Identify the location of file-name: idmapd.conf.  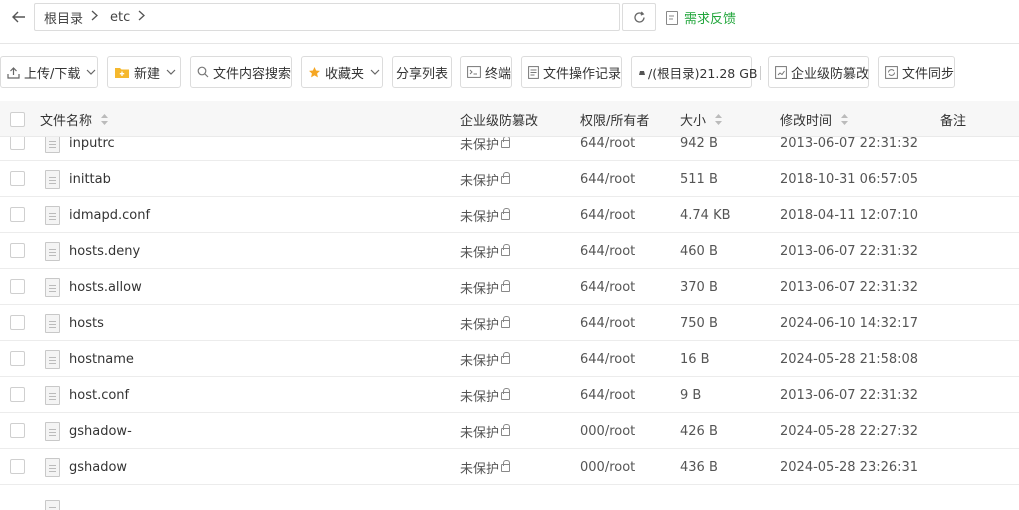
(109, 215).